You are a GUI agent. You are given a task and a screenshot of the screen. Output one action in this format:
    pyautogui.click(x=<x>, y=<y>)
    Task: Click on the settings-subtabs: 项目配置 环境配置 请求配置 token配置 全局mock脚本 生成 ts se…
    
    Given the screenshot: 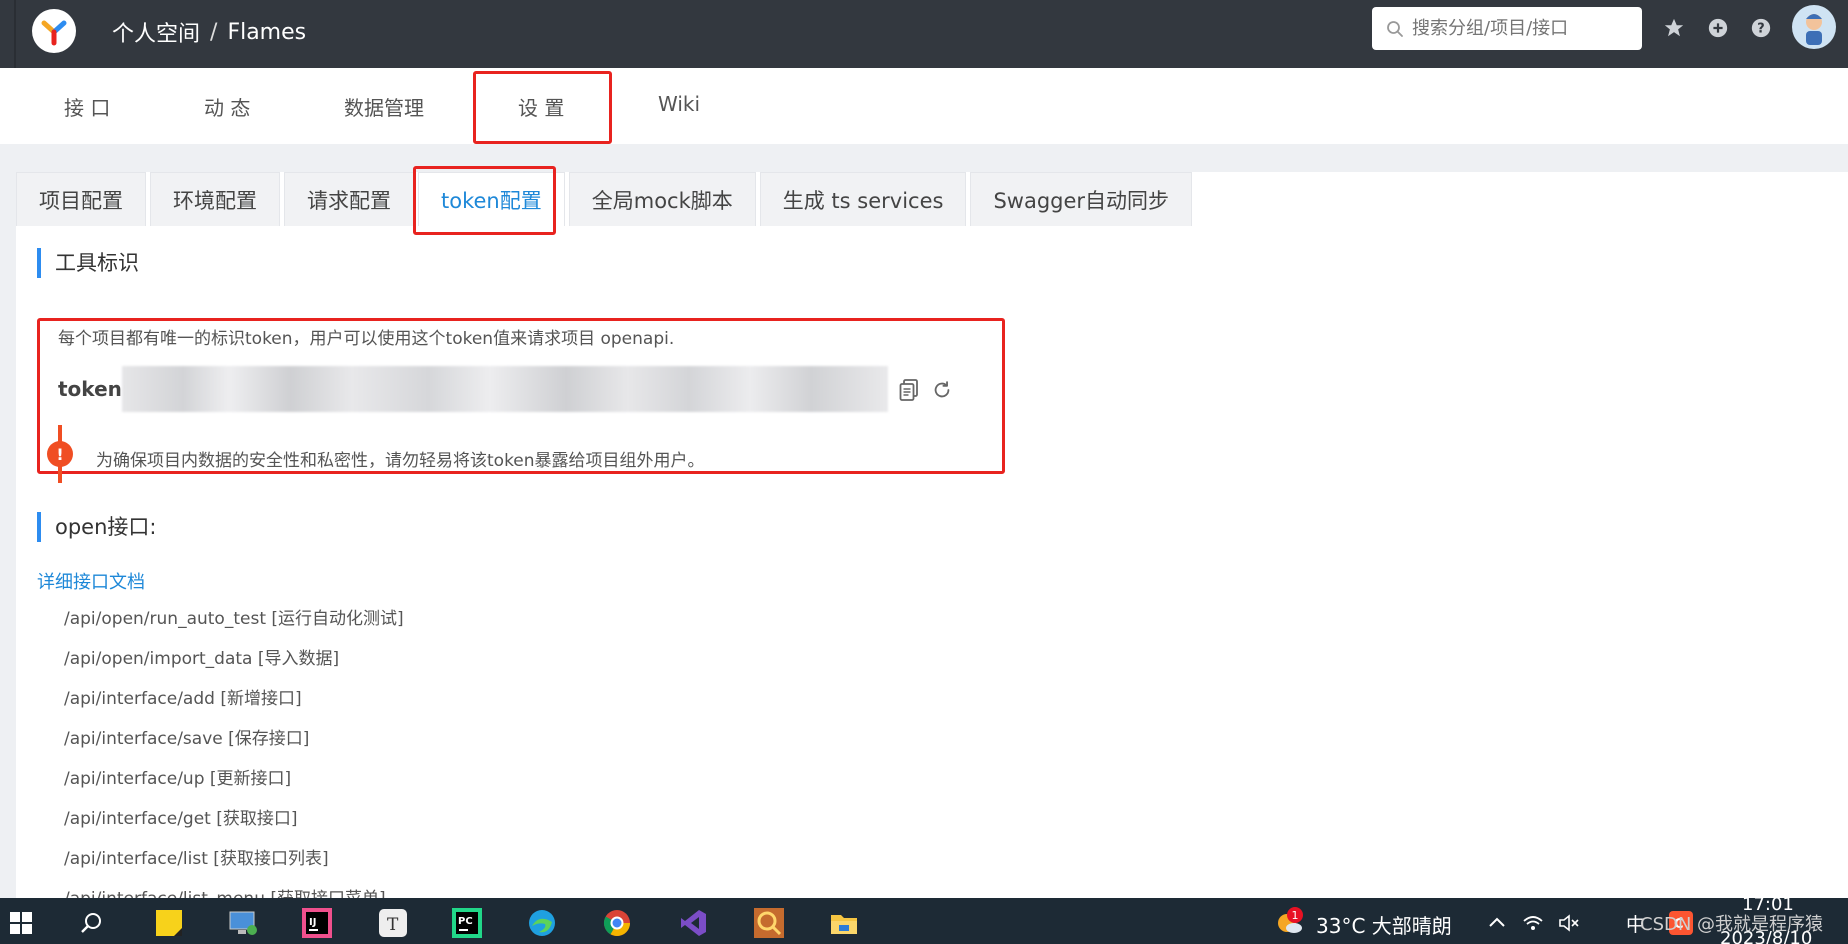 What is the action you would take?
    pyautogui.click(x=604, y=199)
    